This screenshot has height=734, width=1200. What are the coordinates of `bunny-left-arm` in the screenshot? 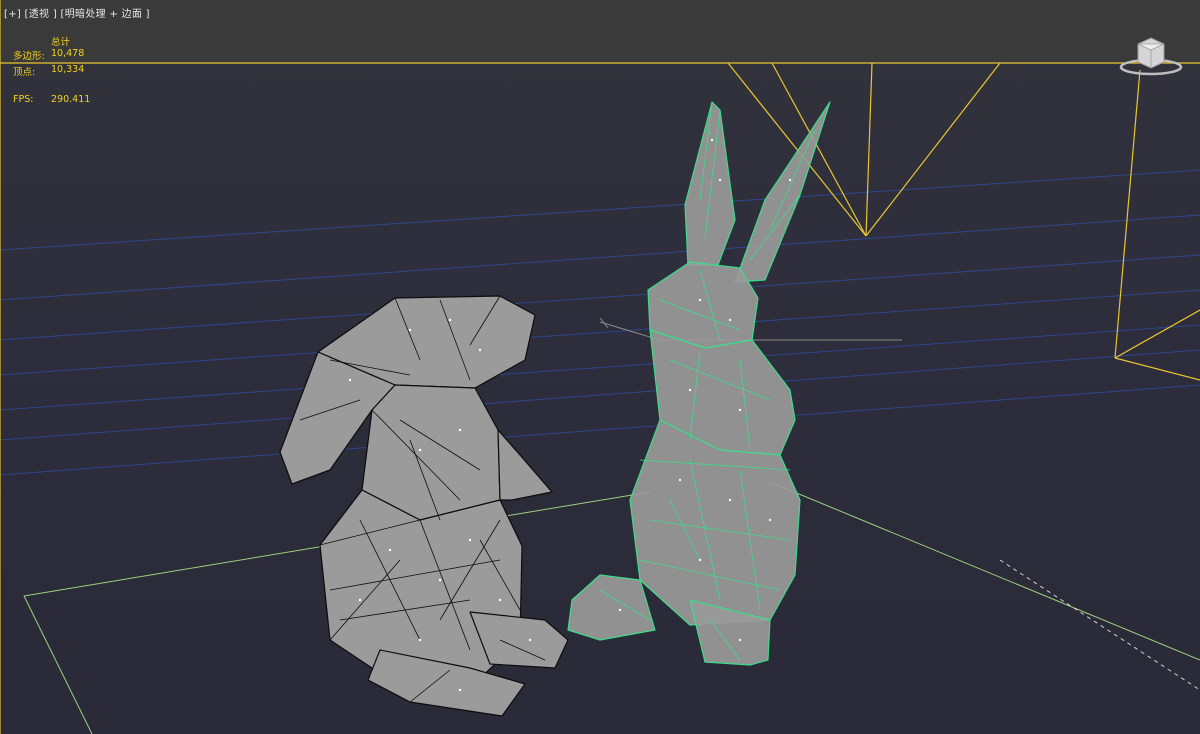 It's located at (525, 465).